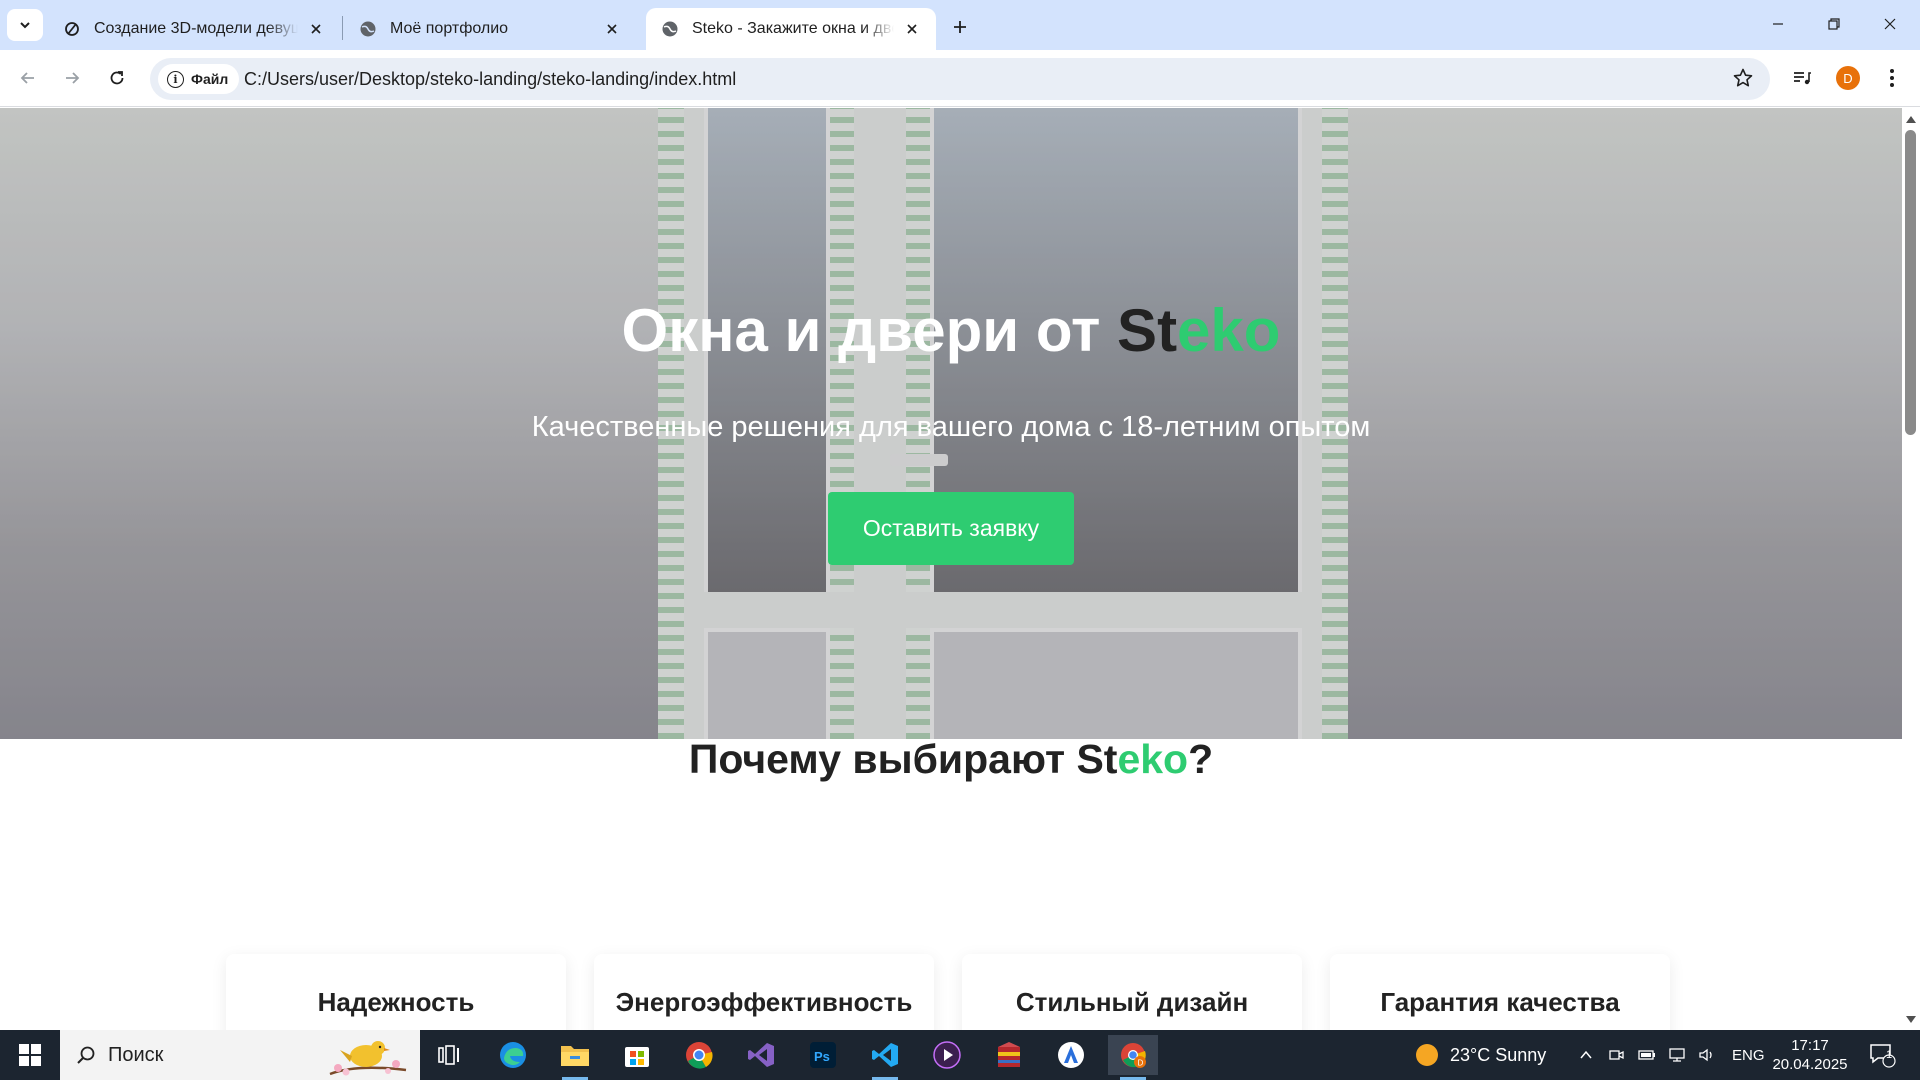  What do you see at coordinates (449, 1055) in the screenshot?
I see `task-view-button` at bounding box center [449, 1055].